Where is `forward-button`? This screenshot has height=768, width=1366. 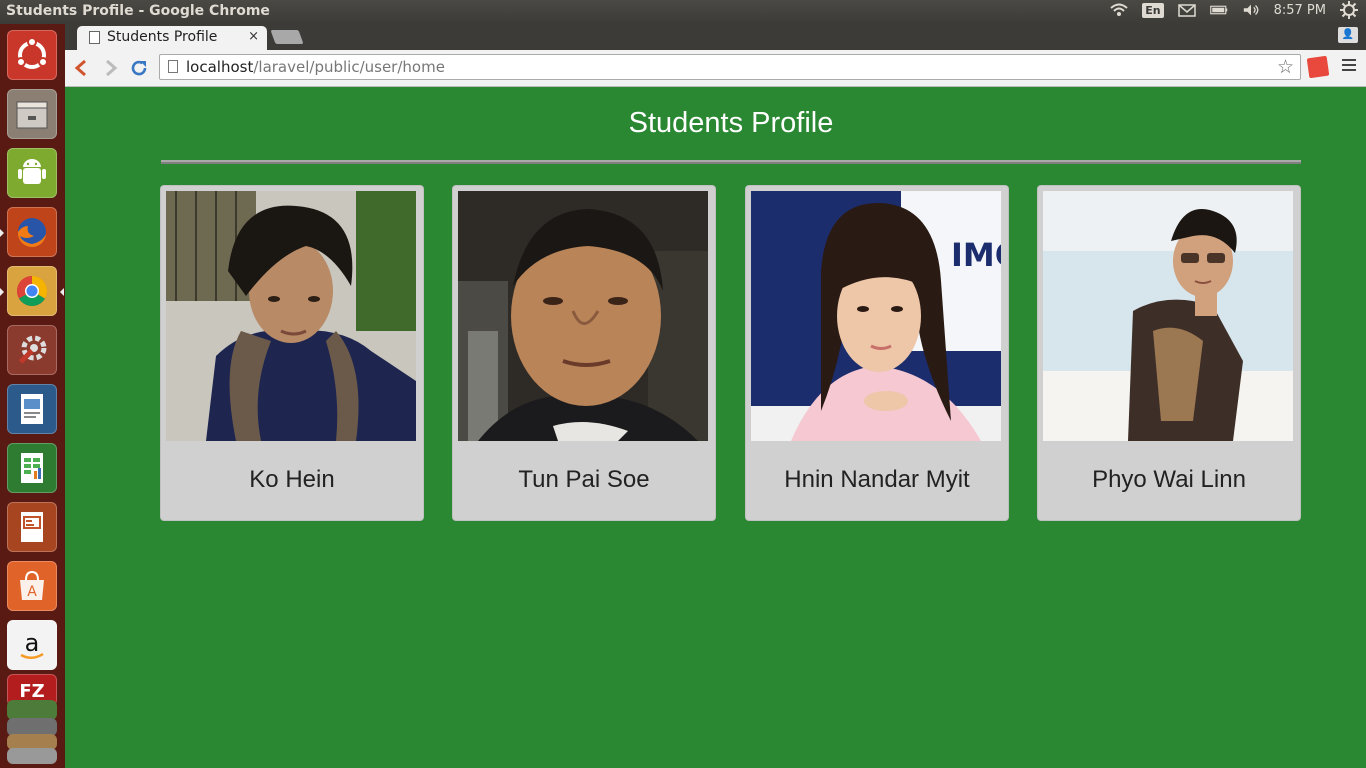
forward-button is located at coordinates (111, 68).